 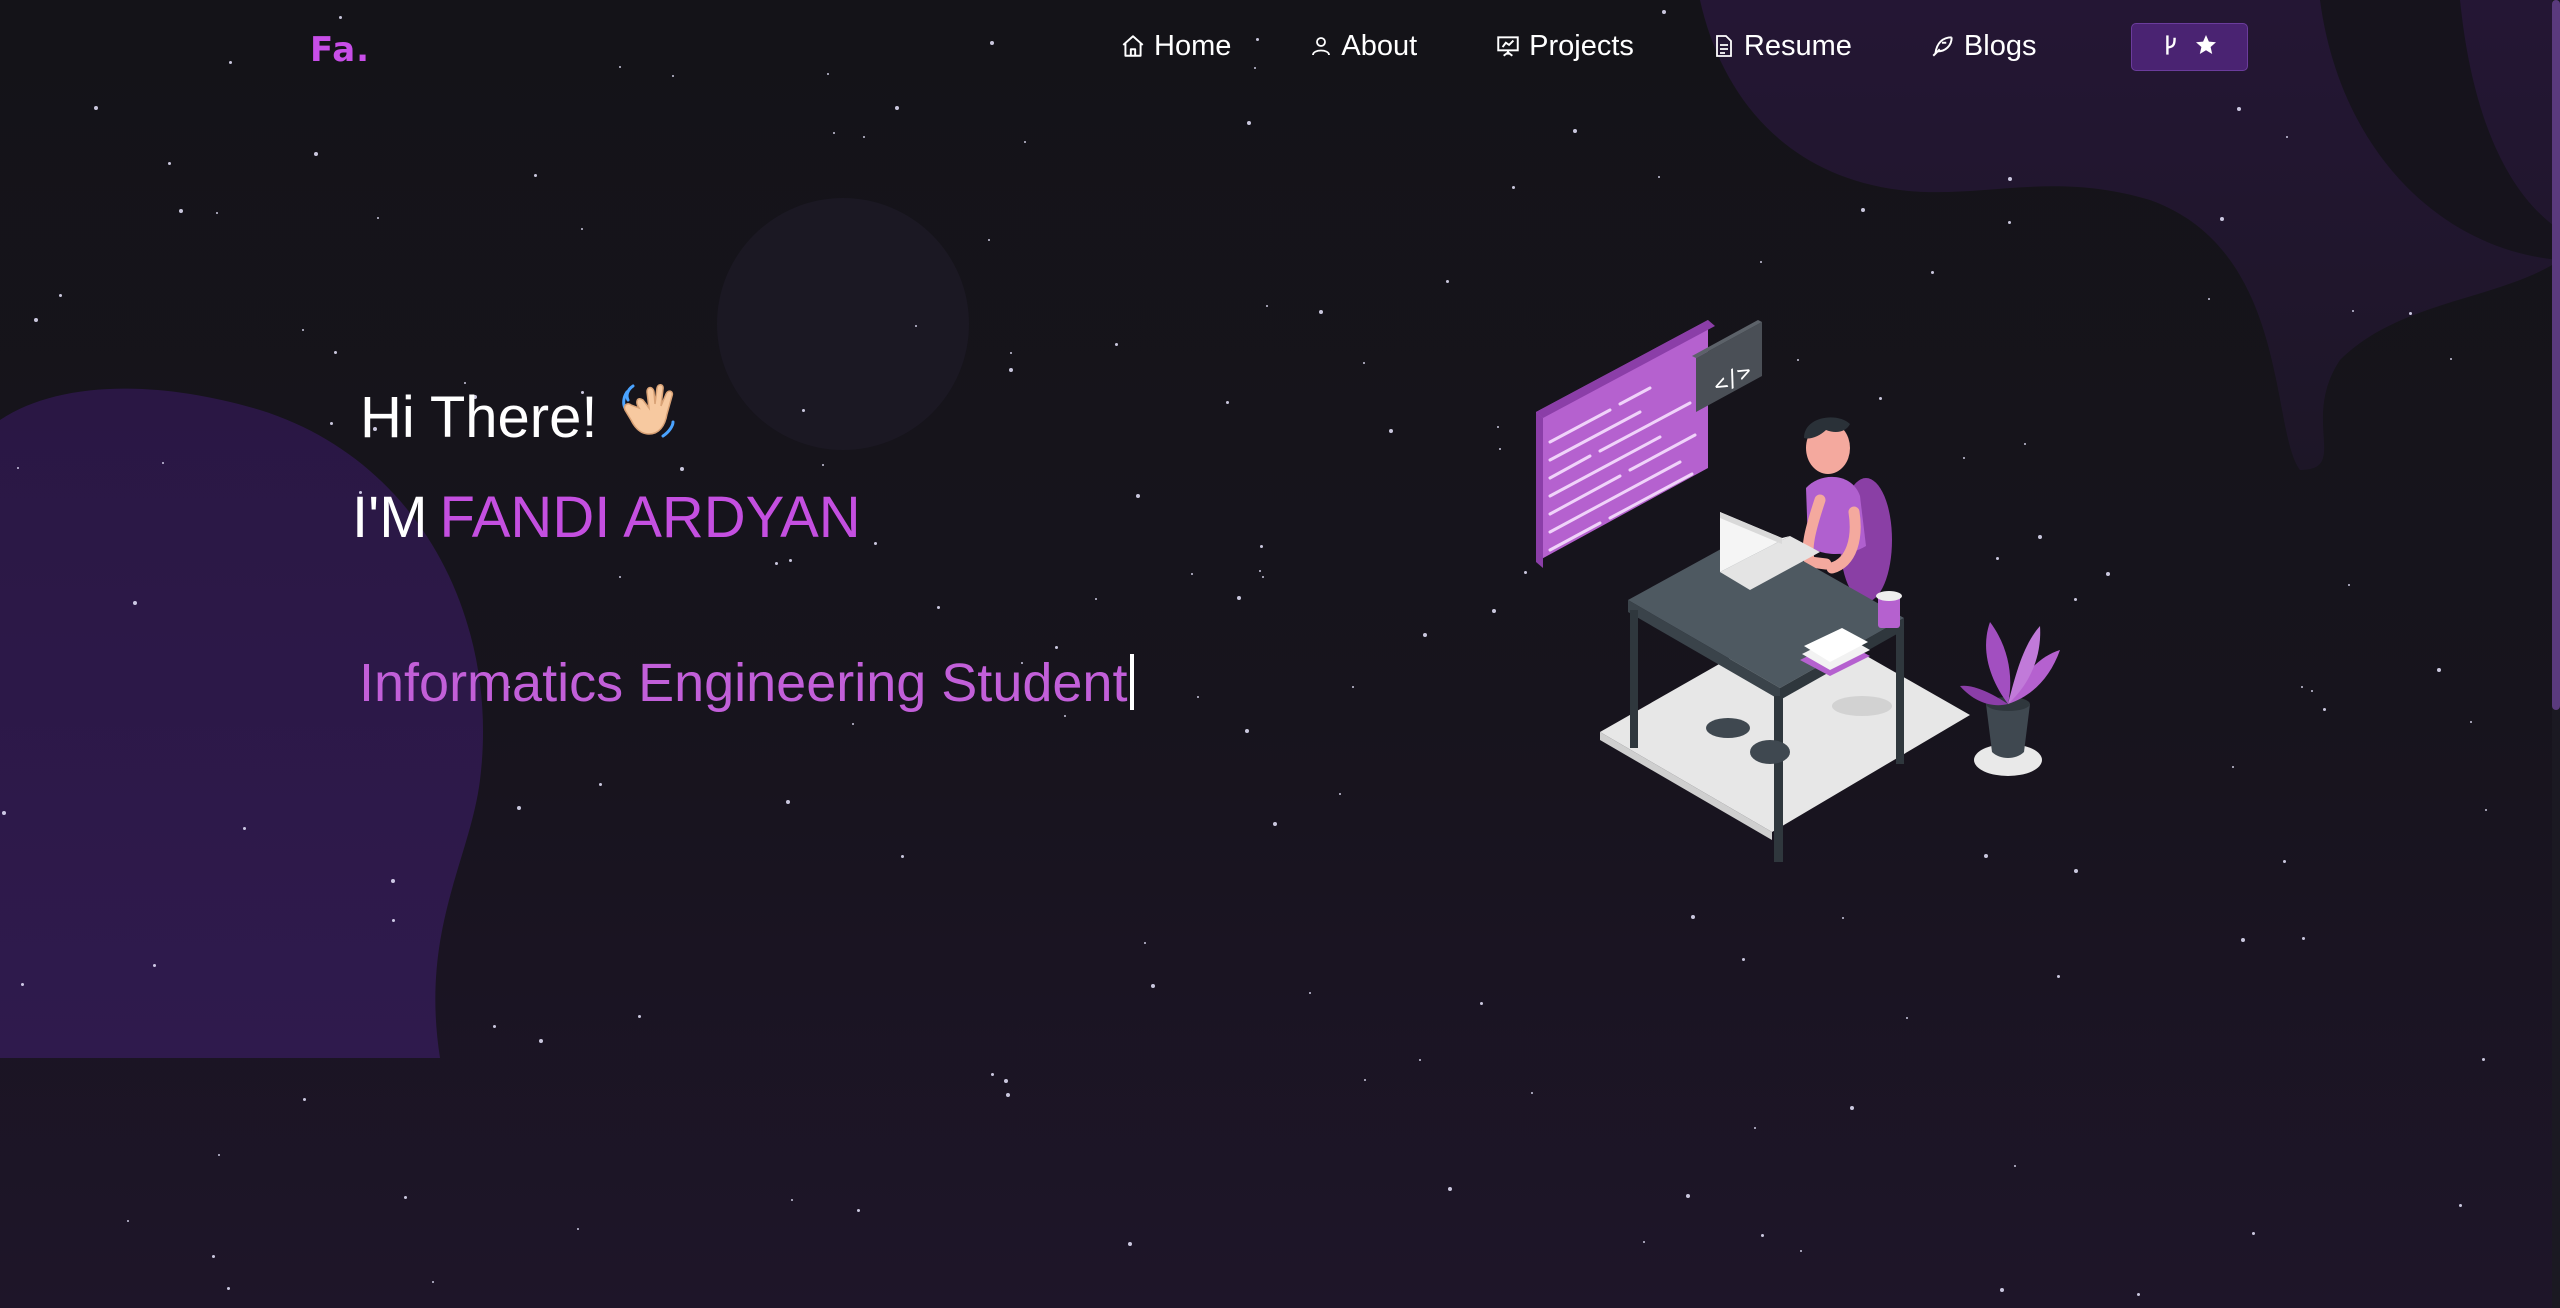 I want to click on nav-blogs: Blogs, so click(x=1983, y=46).